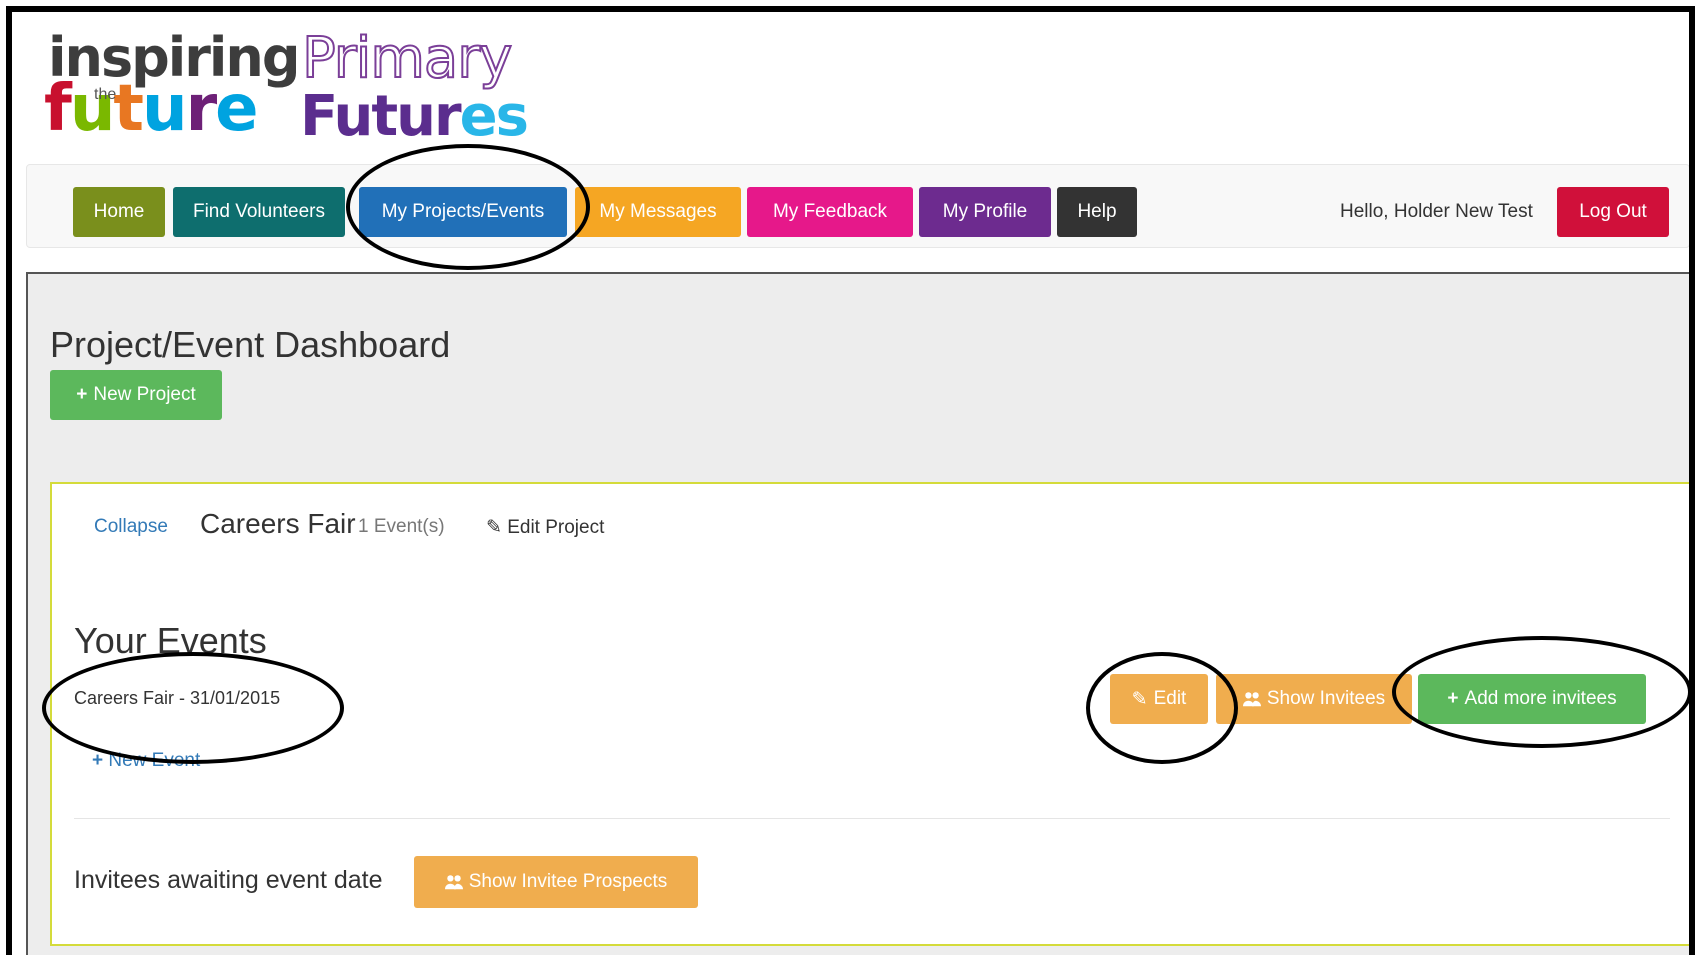 This screenshot has height=955, width=1701. I want to click on edit-project-link: ✎ Edit Project, so click(545, 527).